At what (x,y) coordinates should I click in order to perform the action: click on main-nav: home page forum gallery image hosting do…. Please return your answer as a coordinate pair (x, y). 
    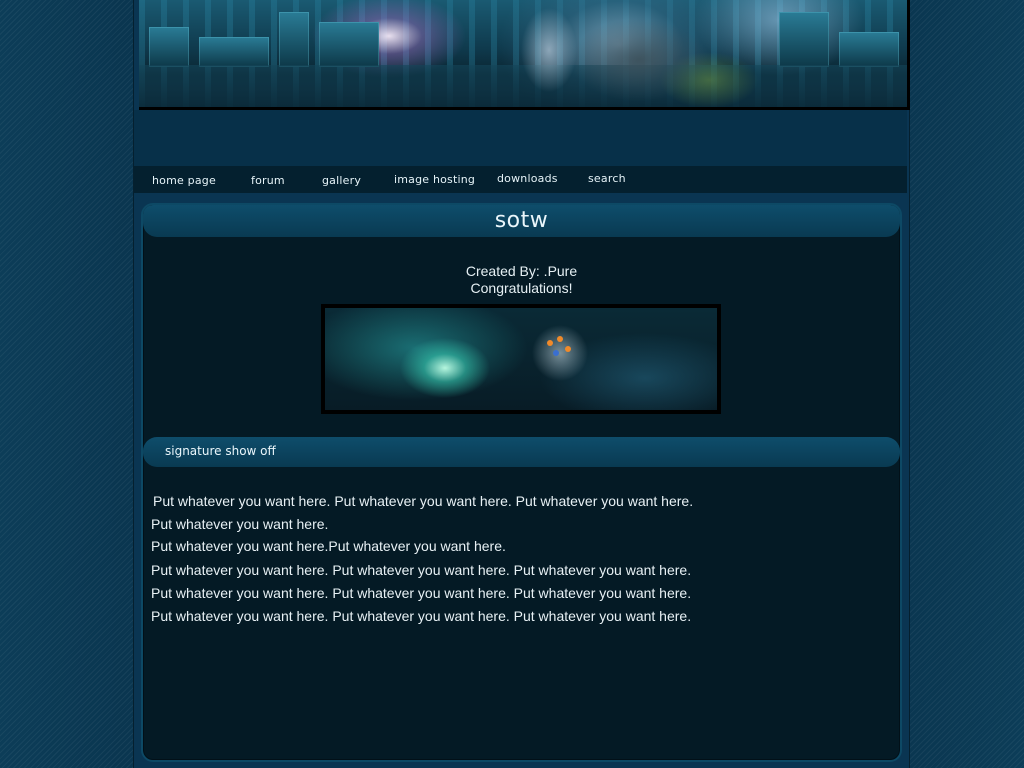
    Looking at the image, I should click on (520, 179).